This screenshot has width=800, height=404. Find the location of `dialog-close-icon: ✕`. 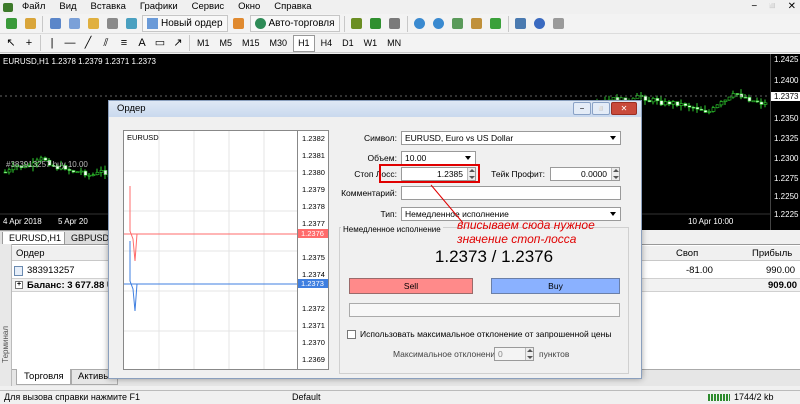

dialog-close-icon: ✕ is located at coordinates (624, 108).